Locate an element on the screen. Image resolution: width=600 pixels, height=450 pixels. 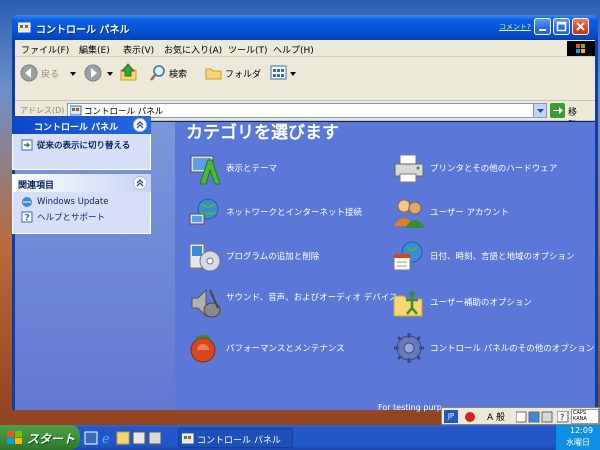
users-icon is located at coordinates (409, 213).